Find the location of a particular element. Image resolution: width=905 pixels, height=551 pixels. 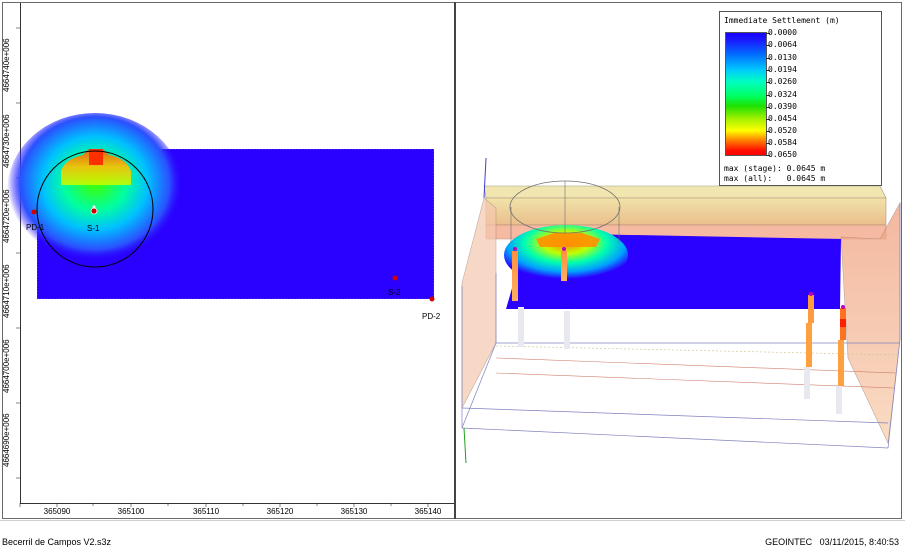

x-tick-label: 365140 is located at coordinates (428, 511).